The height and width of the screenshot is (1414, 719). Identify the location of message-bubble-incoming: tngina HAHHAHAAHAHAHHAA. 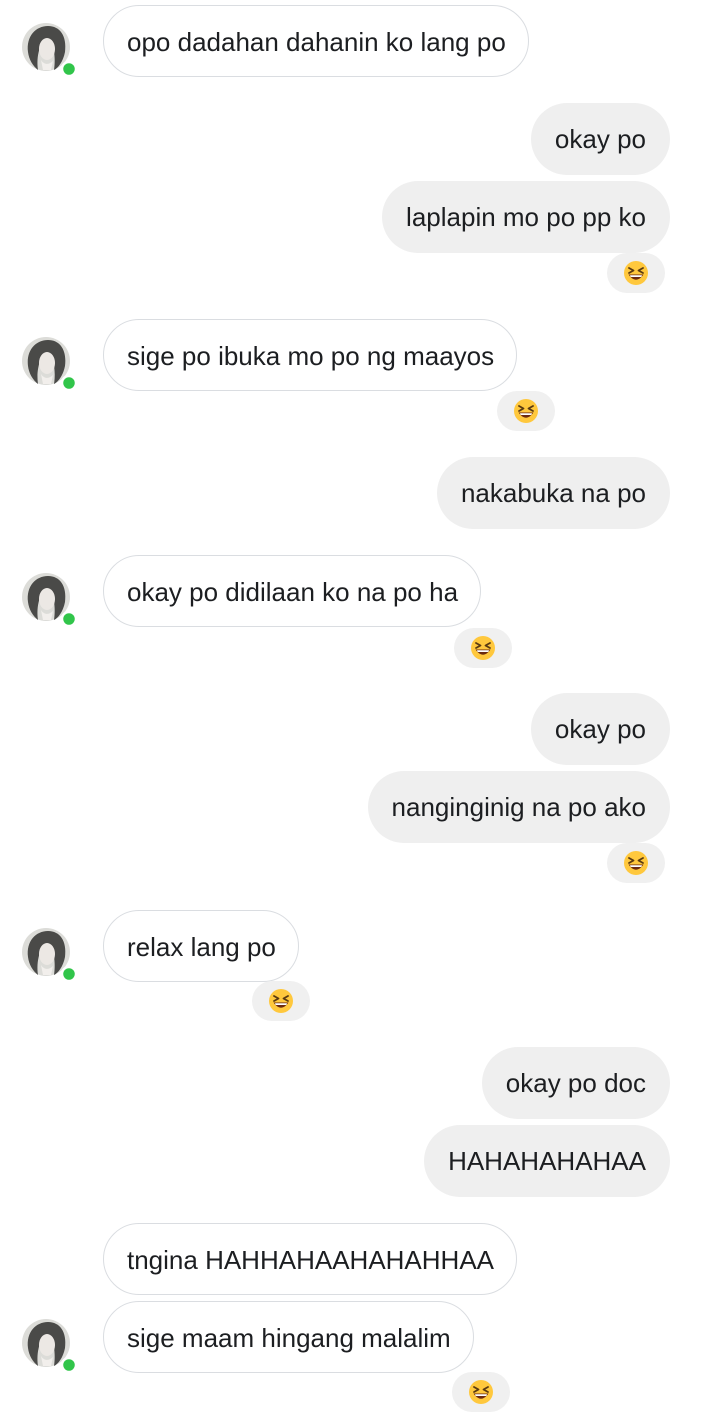
(310, 1259).